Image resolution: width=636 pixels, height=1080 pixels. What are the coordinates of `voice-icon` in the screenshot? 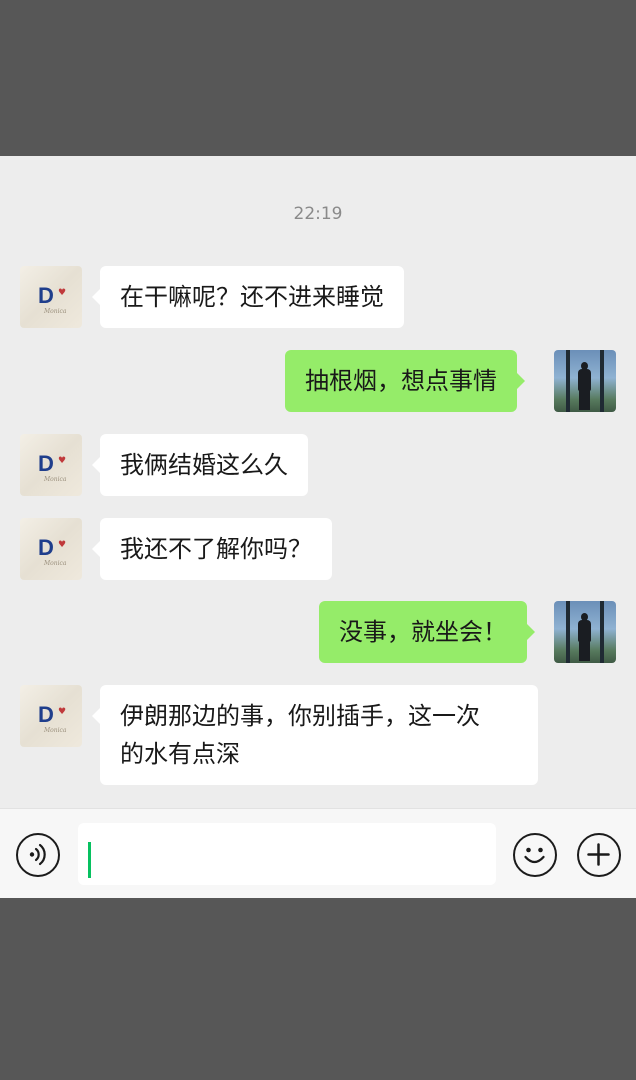 It's located at (37, 854).